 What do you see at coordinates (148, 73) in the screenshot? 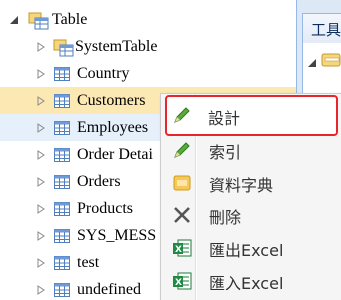
I see `tree-item-country: Country` at bounding box center [148, 73].